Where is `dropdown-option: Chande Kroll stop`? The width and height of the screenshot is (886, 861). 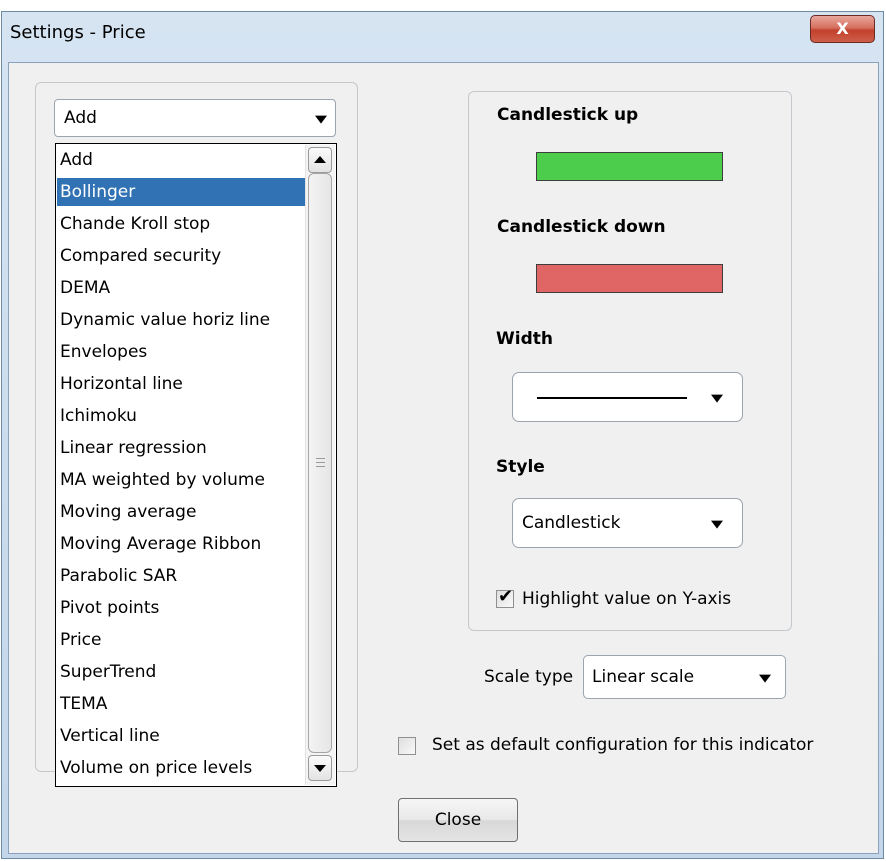 dropdown-option: Chande Kroll stop is located at coordinates (181, 224).